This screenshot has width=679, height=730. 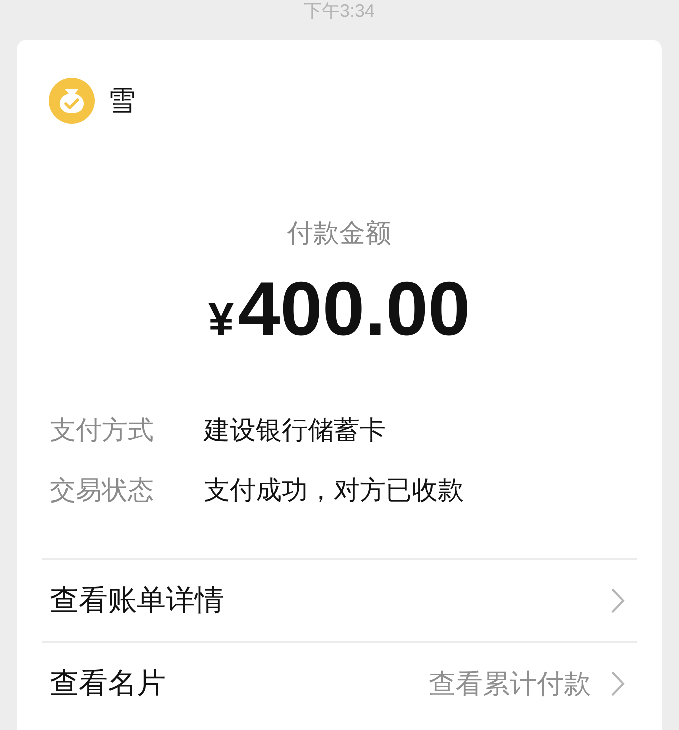 I want to click on status-time: 下午3:34, so click(x=340, y=11).